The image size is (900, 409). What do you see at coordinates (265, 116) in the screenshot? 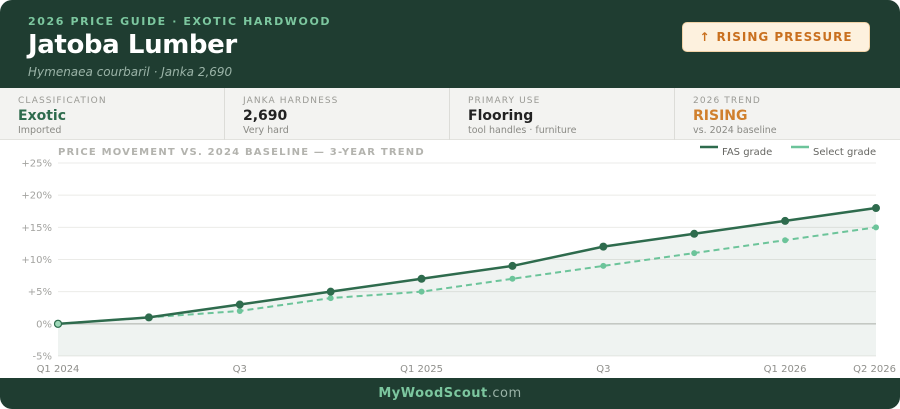
I see `stat-value: 2,690` at bounding box center [265, 116].